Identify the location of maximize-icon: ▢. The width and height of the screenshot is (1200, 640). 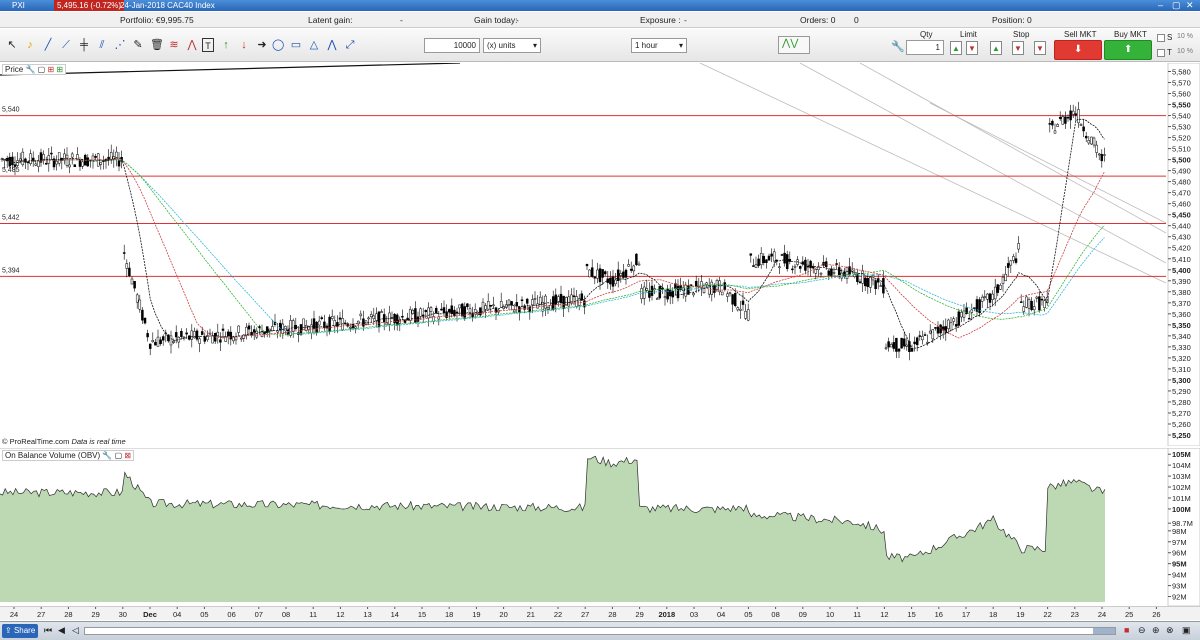
(1176, 5).